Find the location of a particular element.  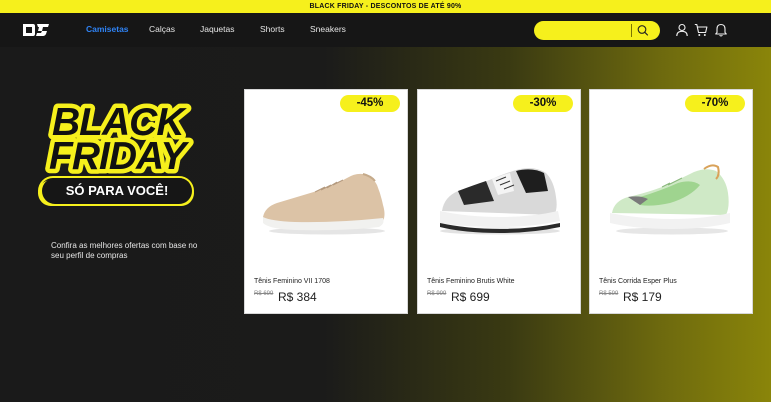

product-name: Tênis Feminino Brutis White is located at coordinates (471, 281).